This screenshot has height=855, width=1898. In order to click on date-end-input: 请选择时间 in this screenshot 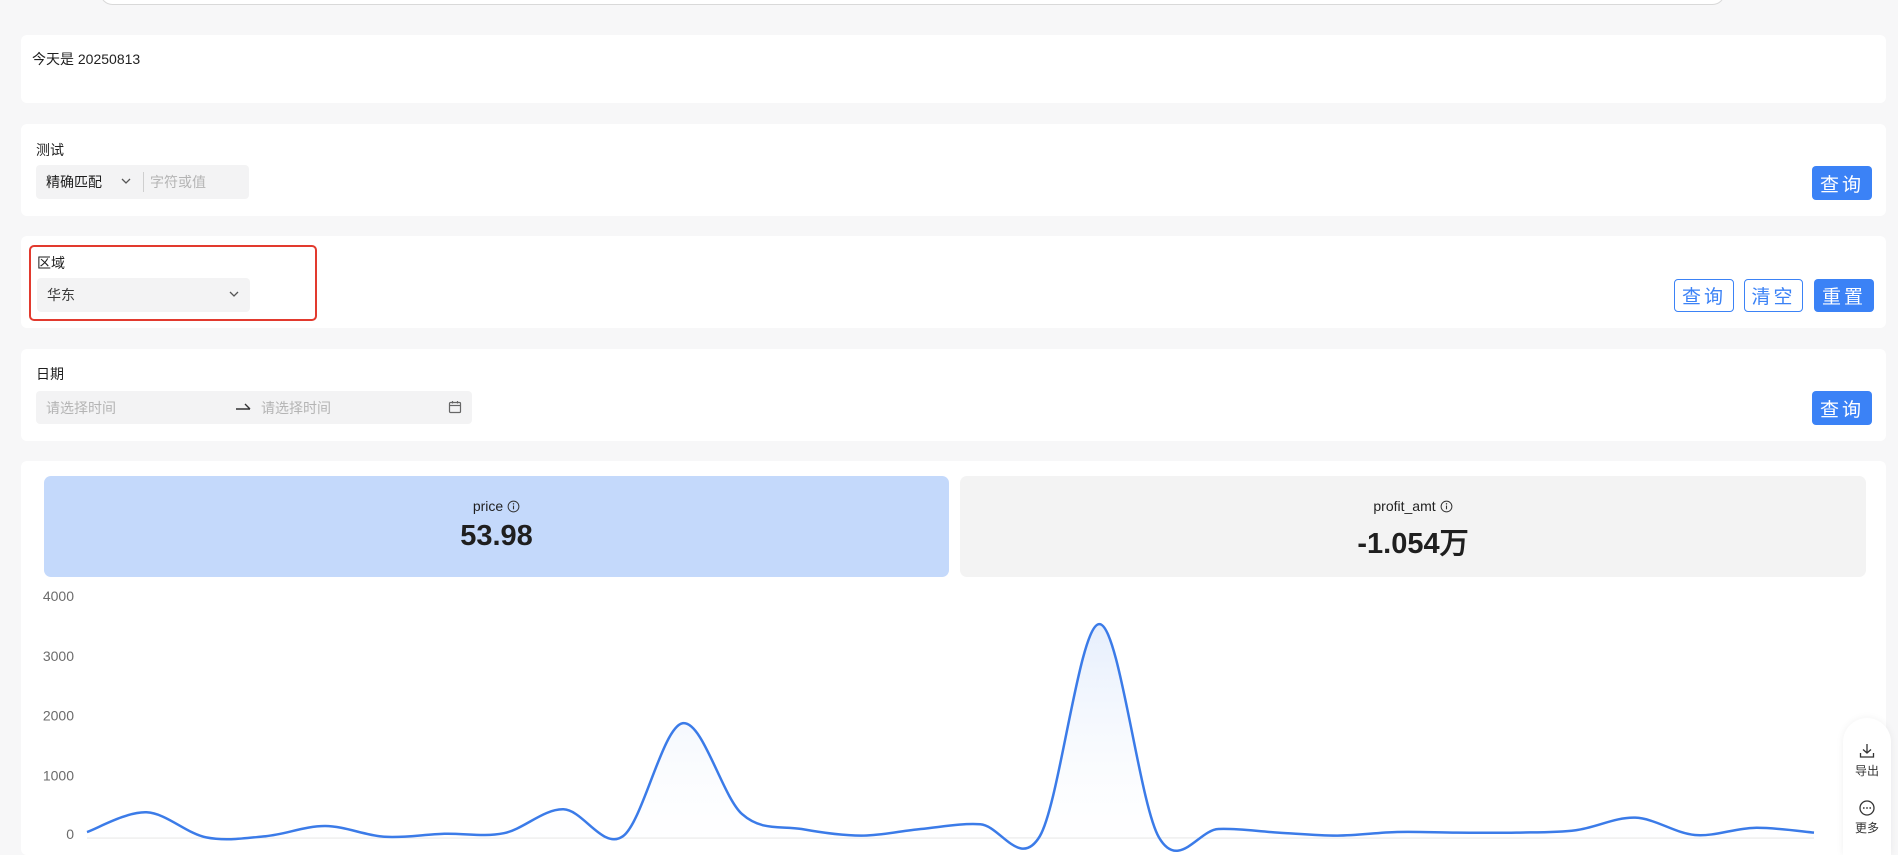, I will do `click(296, 408)`.